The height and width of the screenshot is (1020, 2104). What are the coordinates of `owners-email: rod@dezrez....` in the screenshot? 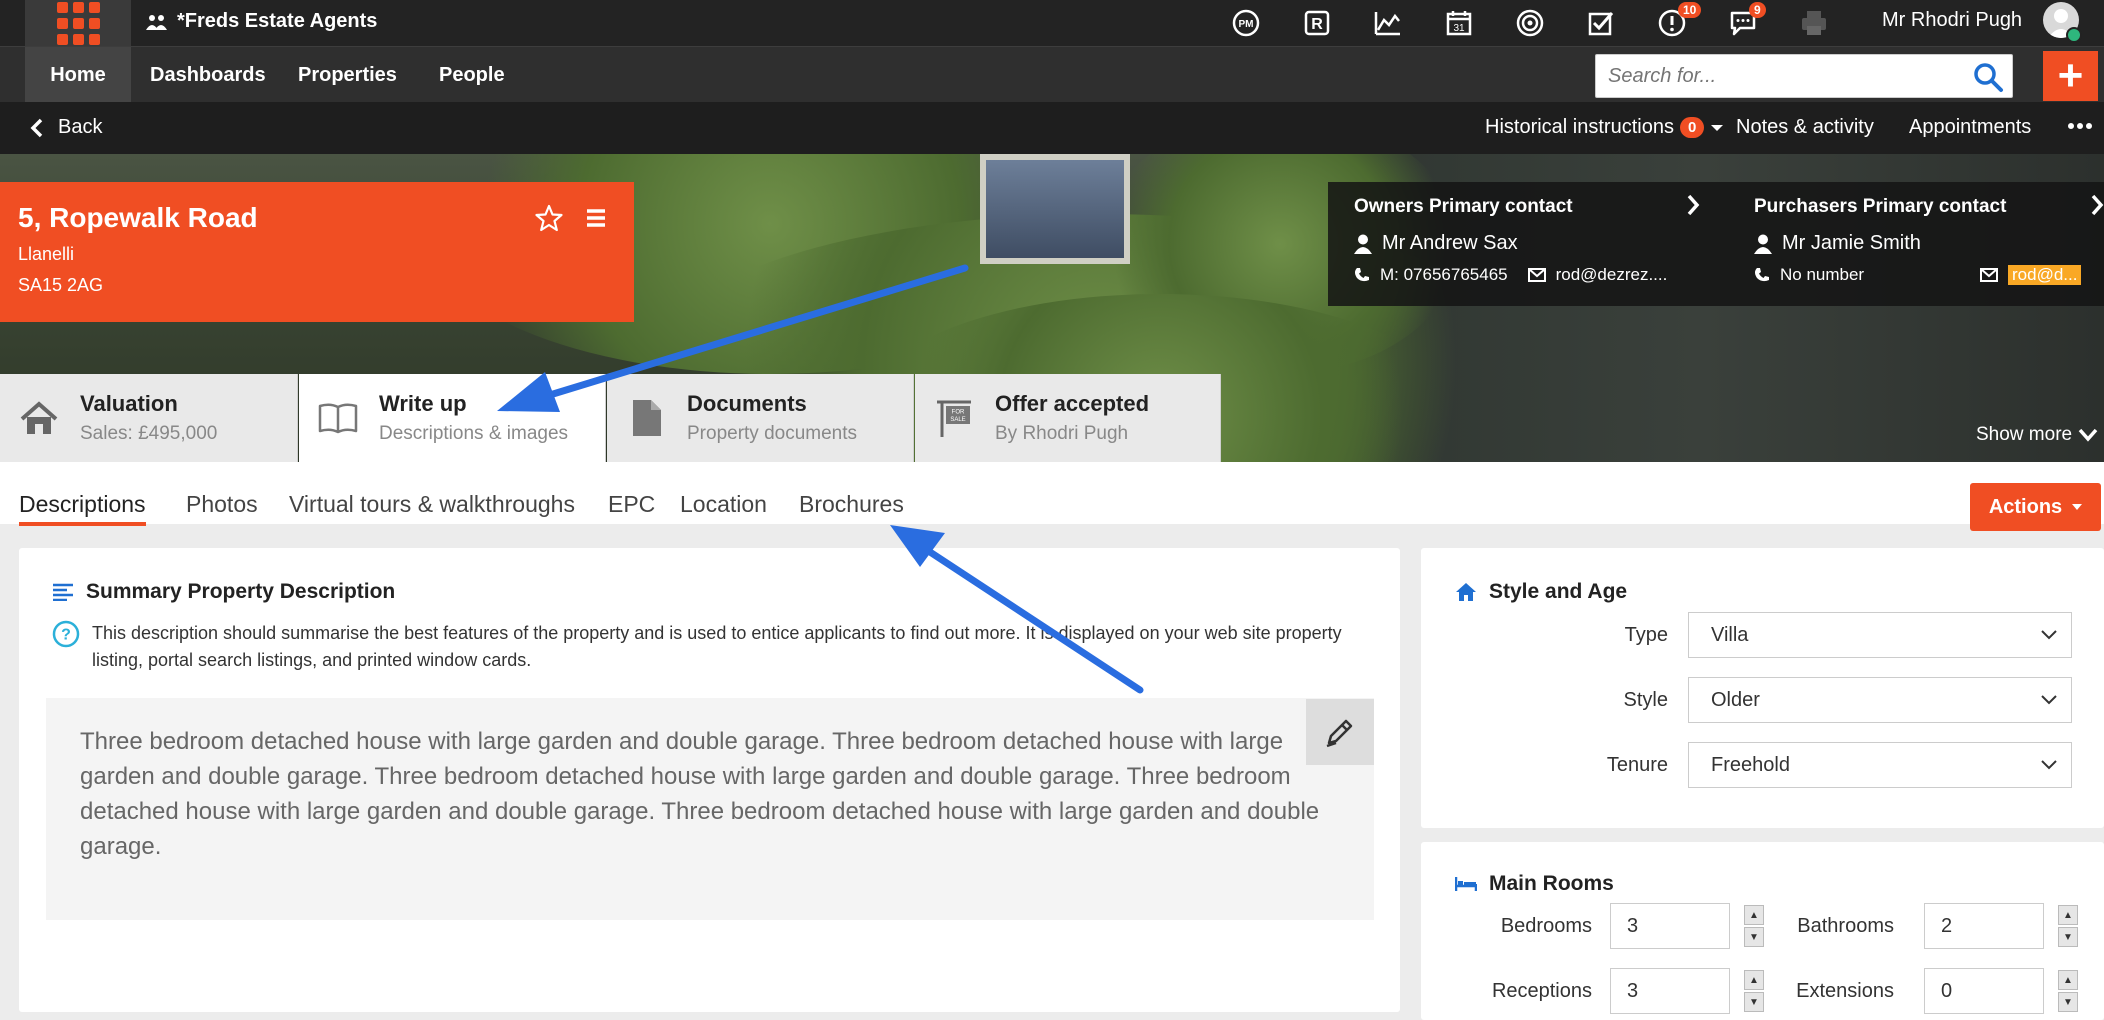 It's located at (1612, 275).